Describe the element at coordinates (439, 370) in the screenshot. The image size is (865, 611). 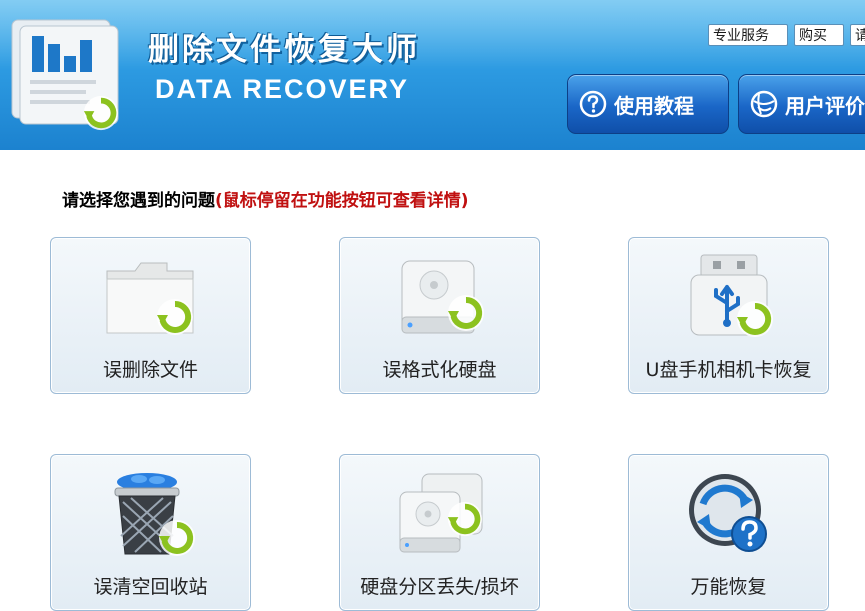
I see `card-label: 误格式化硬盘` at that location.